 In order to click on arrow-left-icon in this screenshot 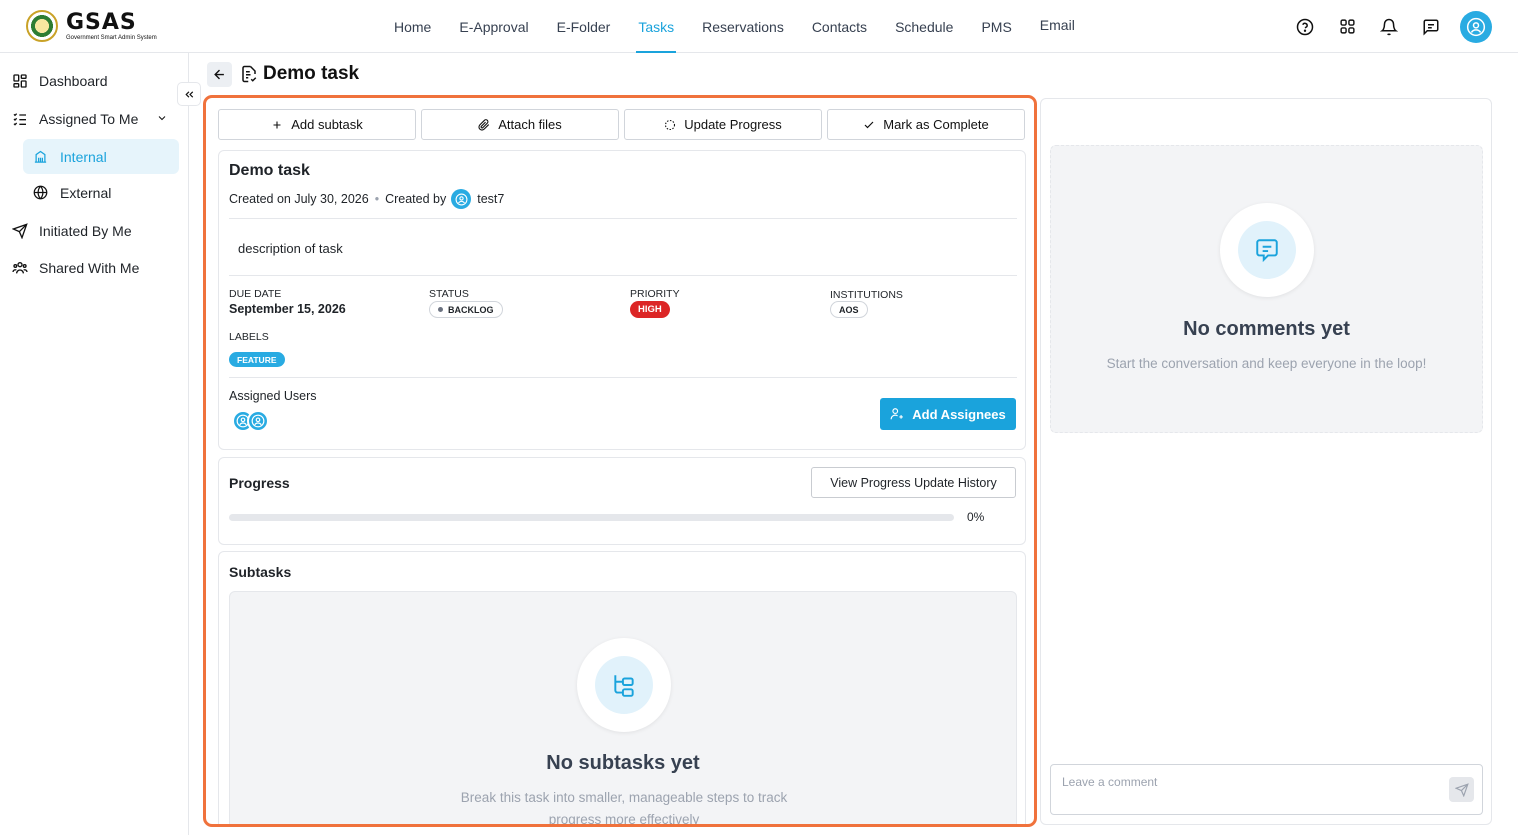, I will do `click(219, 74)`.